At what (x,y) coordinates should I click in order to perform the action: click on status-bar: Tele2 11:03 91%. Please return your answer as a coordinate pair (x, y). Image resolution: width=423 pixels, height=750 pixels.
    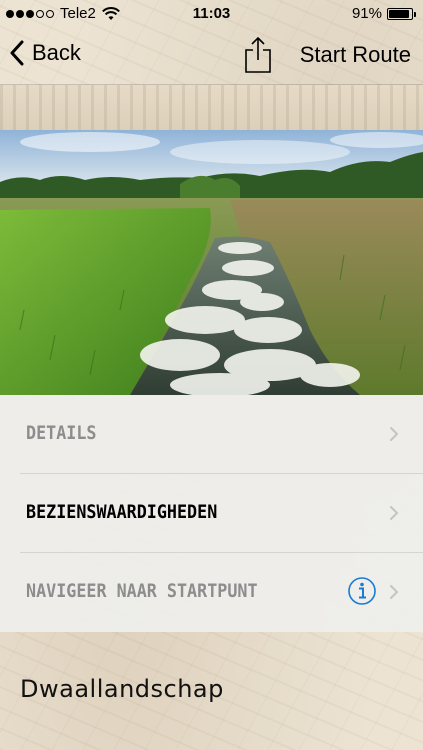
    Looking at the image, I should click on (211, 14).